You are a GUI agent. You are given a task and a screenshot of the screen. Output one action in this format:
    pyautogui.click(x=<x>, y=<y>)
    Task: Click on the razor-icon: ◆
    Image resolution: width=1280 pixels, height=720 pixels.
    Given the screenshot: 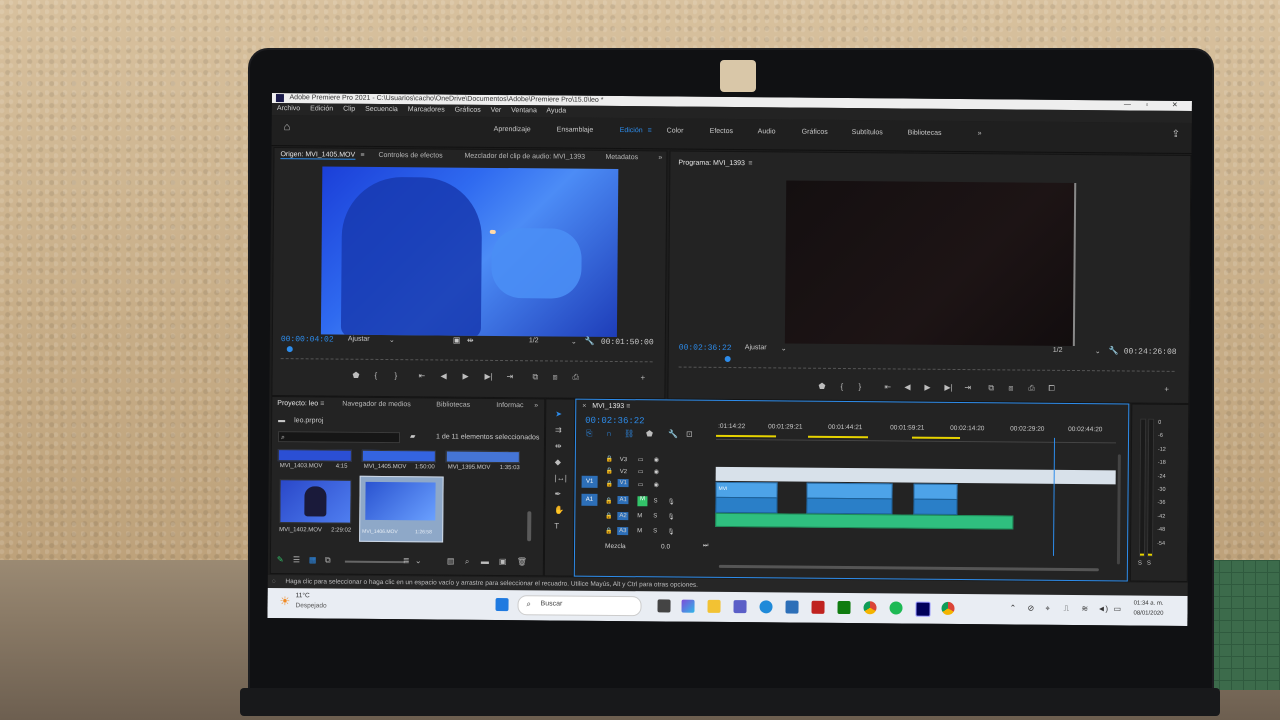 What is the action you would take?
    pyautogui.click(x=558, y=461)
    